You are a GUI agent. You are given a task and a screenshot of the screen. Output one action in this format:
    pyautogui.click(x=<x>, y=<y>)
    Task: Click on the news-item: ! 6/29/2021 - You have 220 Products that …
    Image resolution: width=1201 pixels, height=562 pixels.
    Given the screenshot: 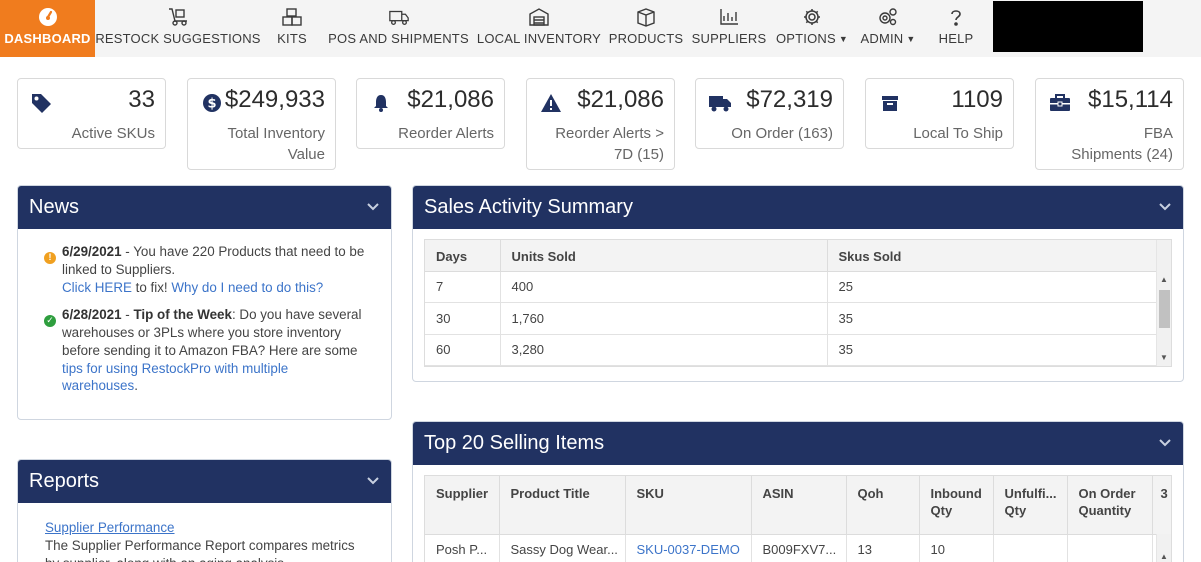 What is the action you would take?
    pyautogui.click(x=204, y=269)
    